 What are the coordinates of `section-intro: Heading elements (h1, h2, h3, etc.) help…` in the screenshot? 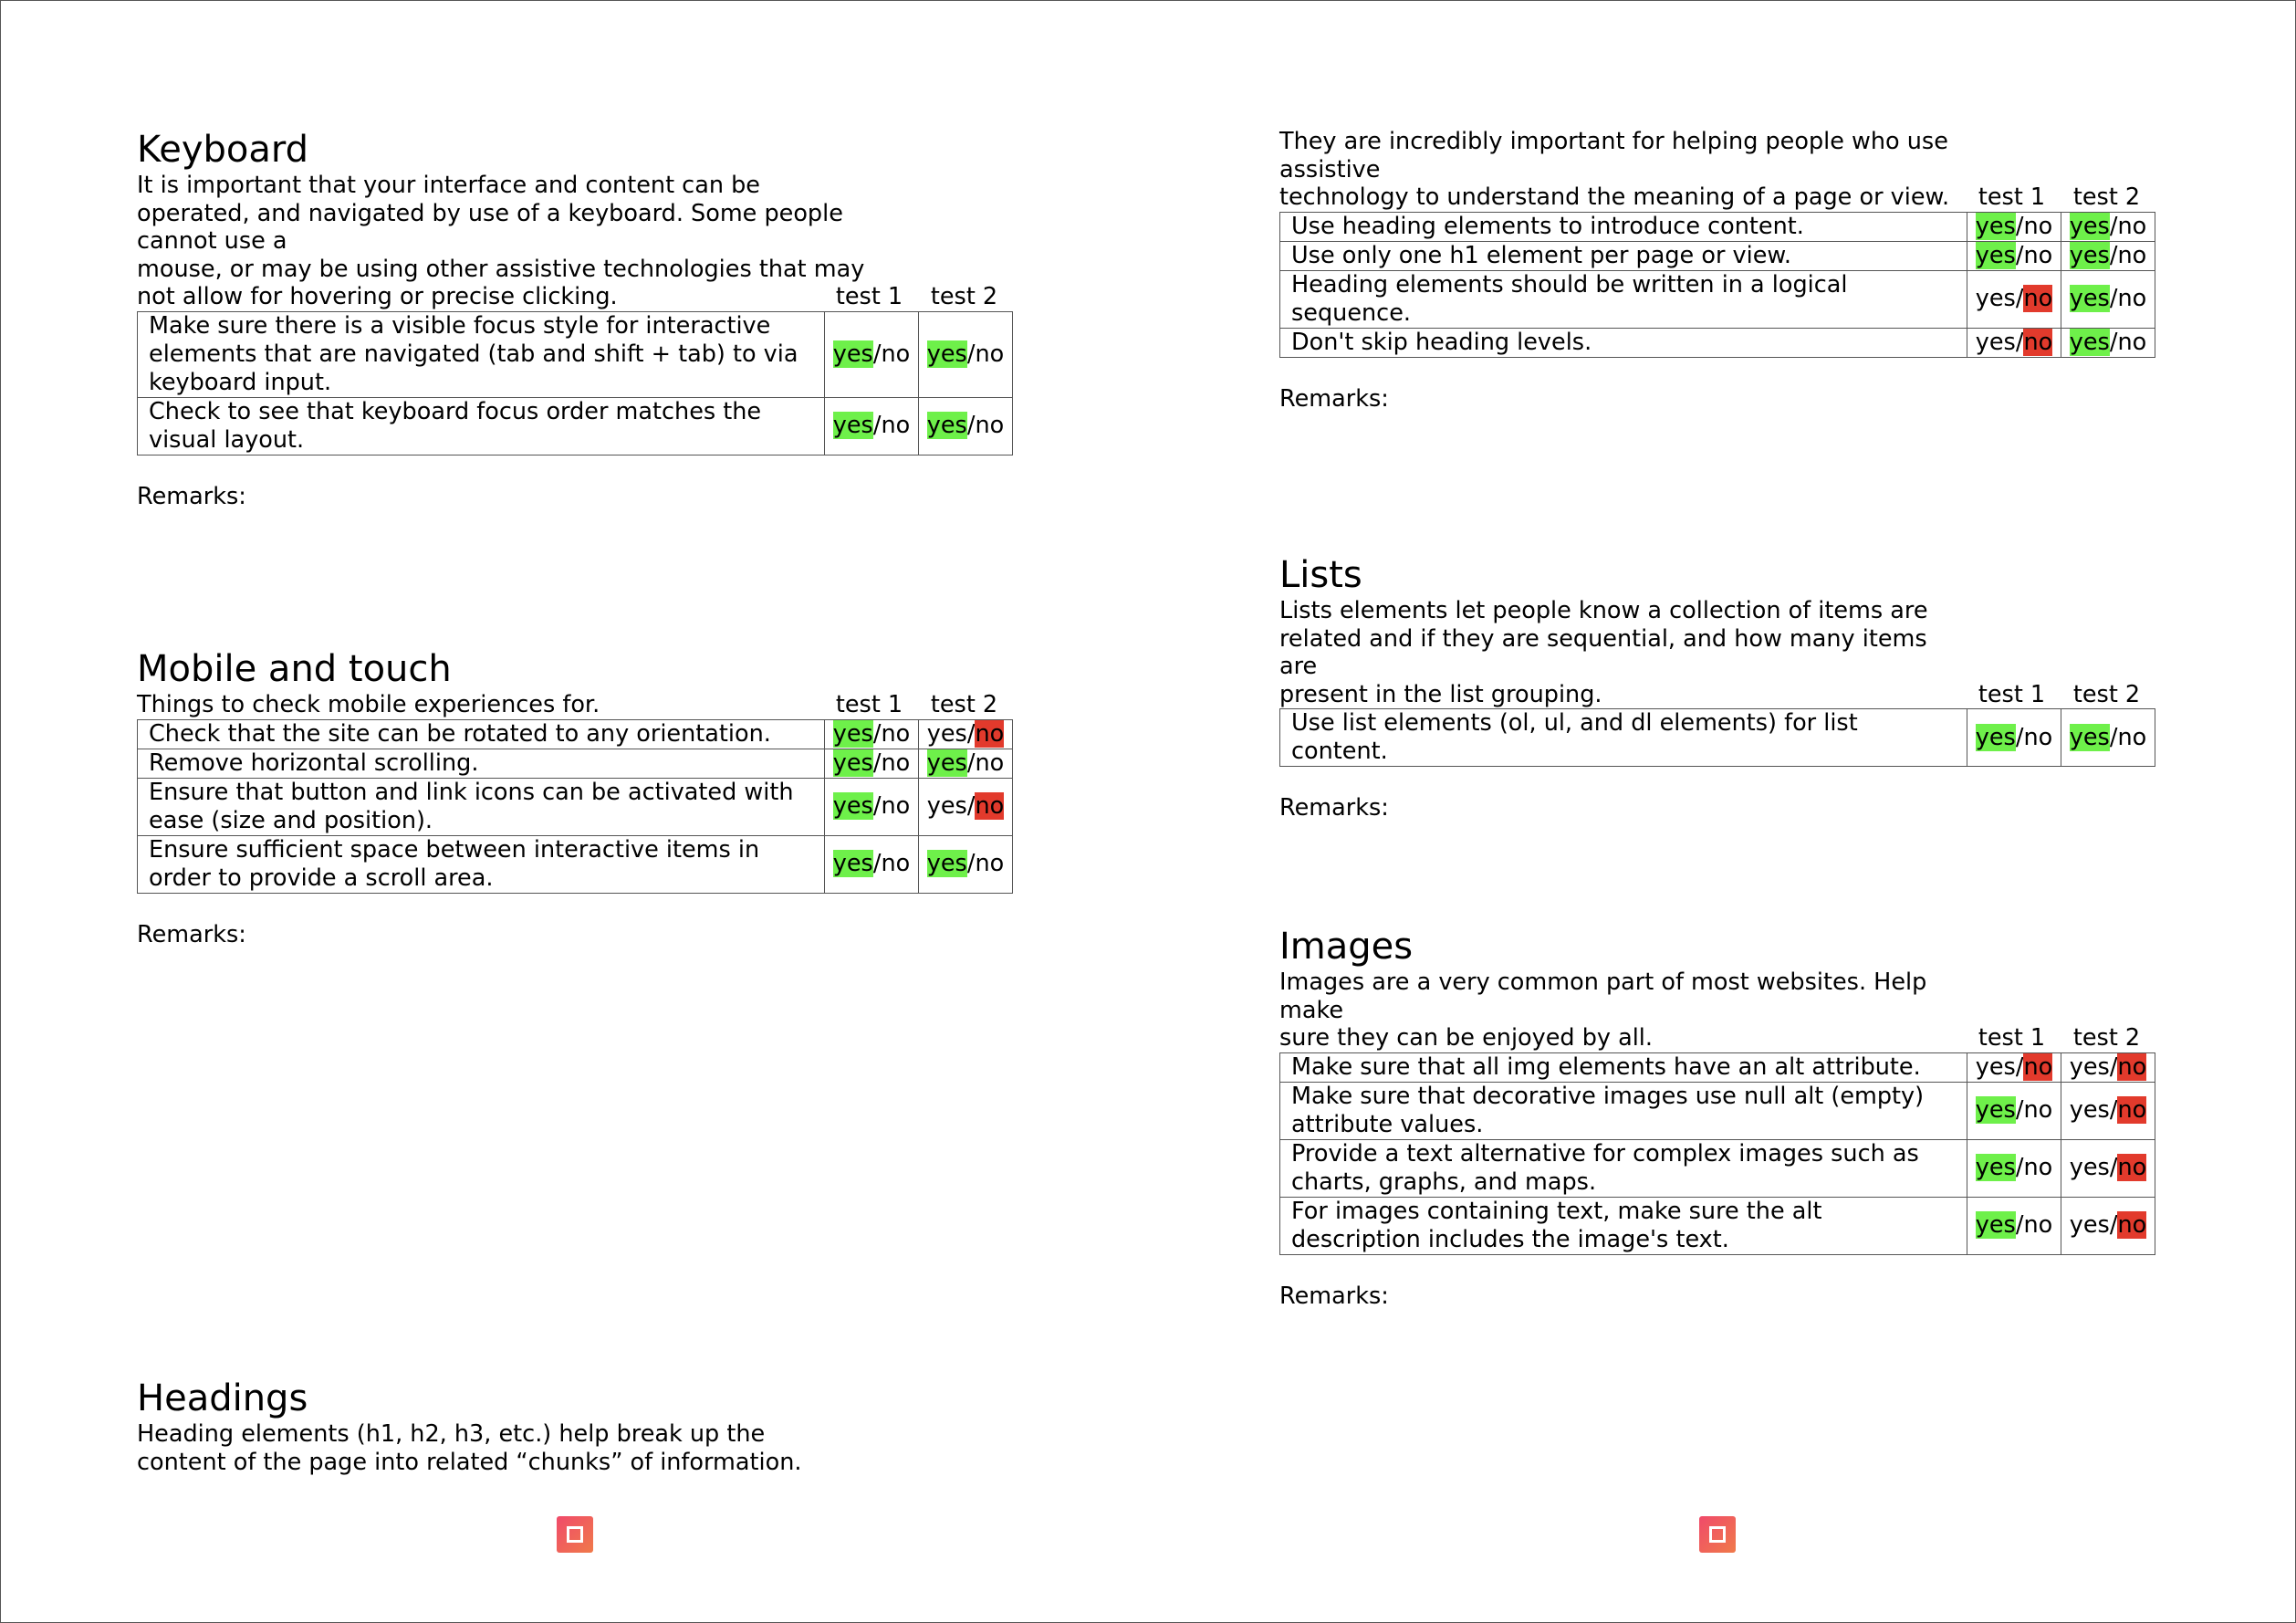 It's located at (469, 1448).